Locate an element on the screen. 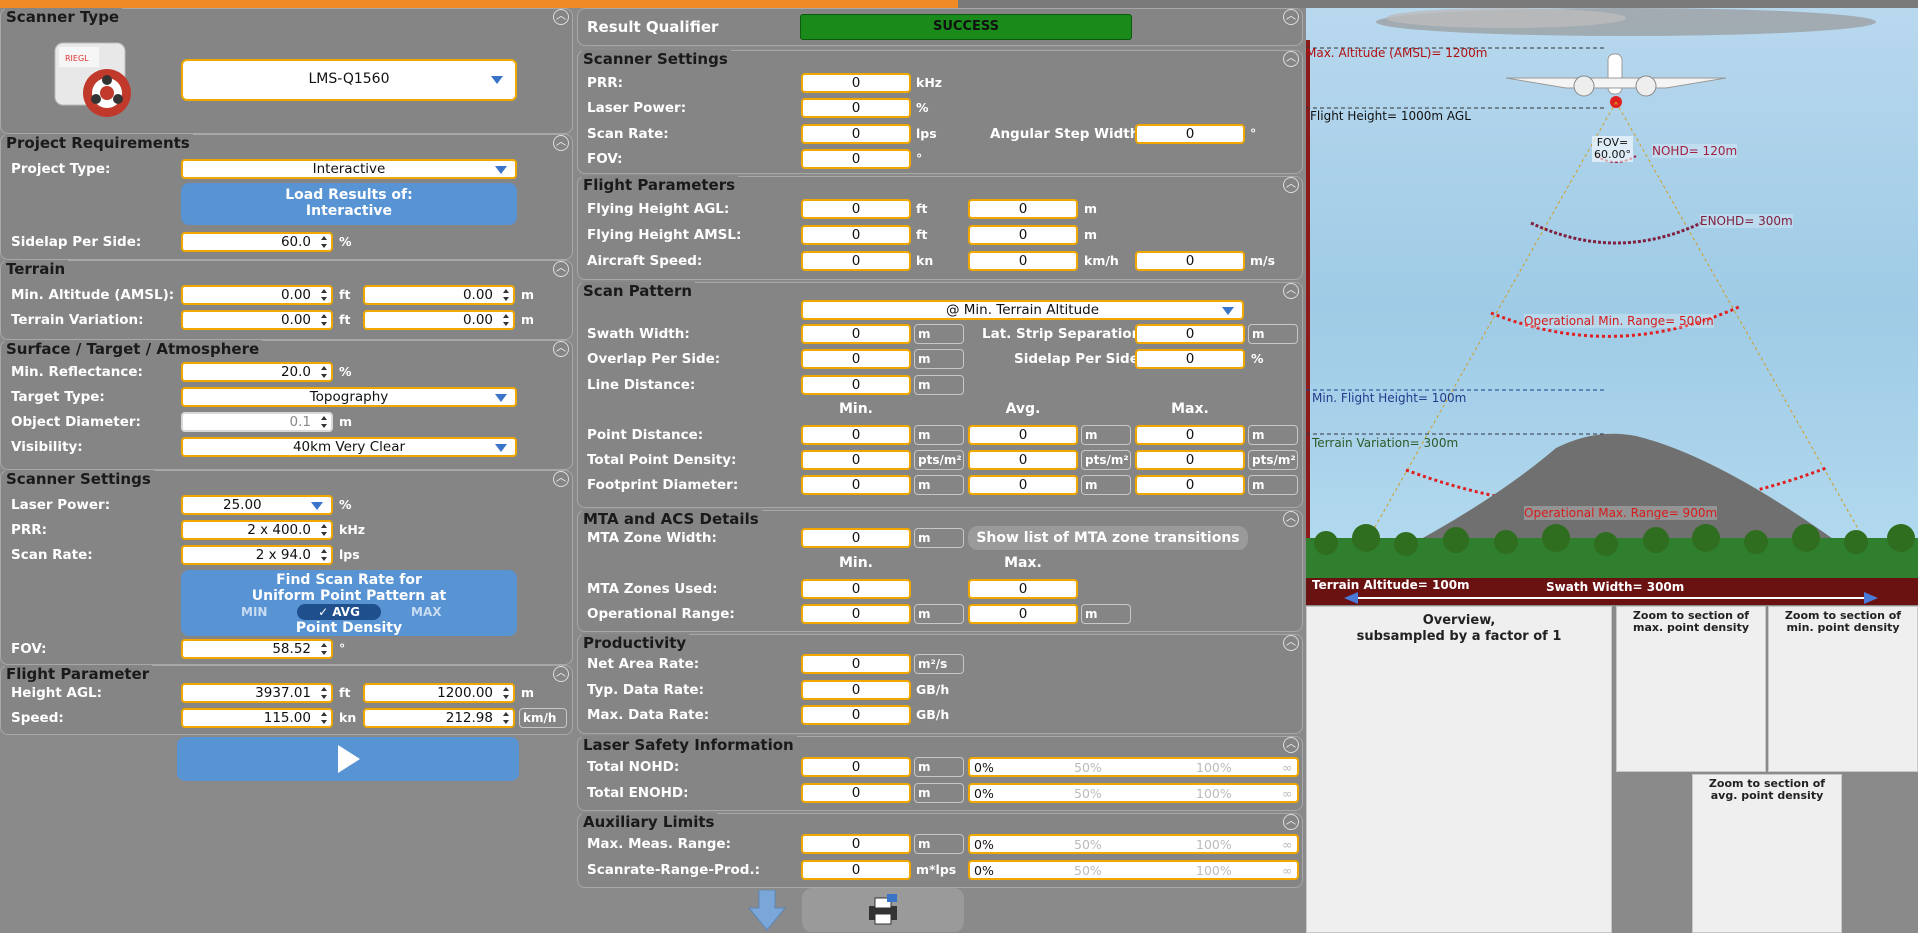  sidelap-input: 60.0 is located at coordinates (257, 242).